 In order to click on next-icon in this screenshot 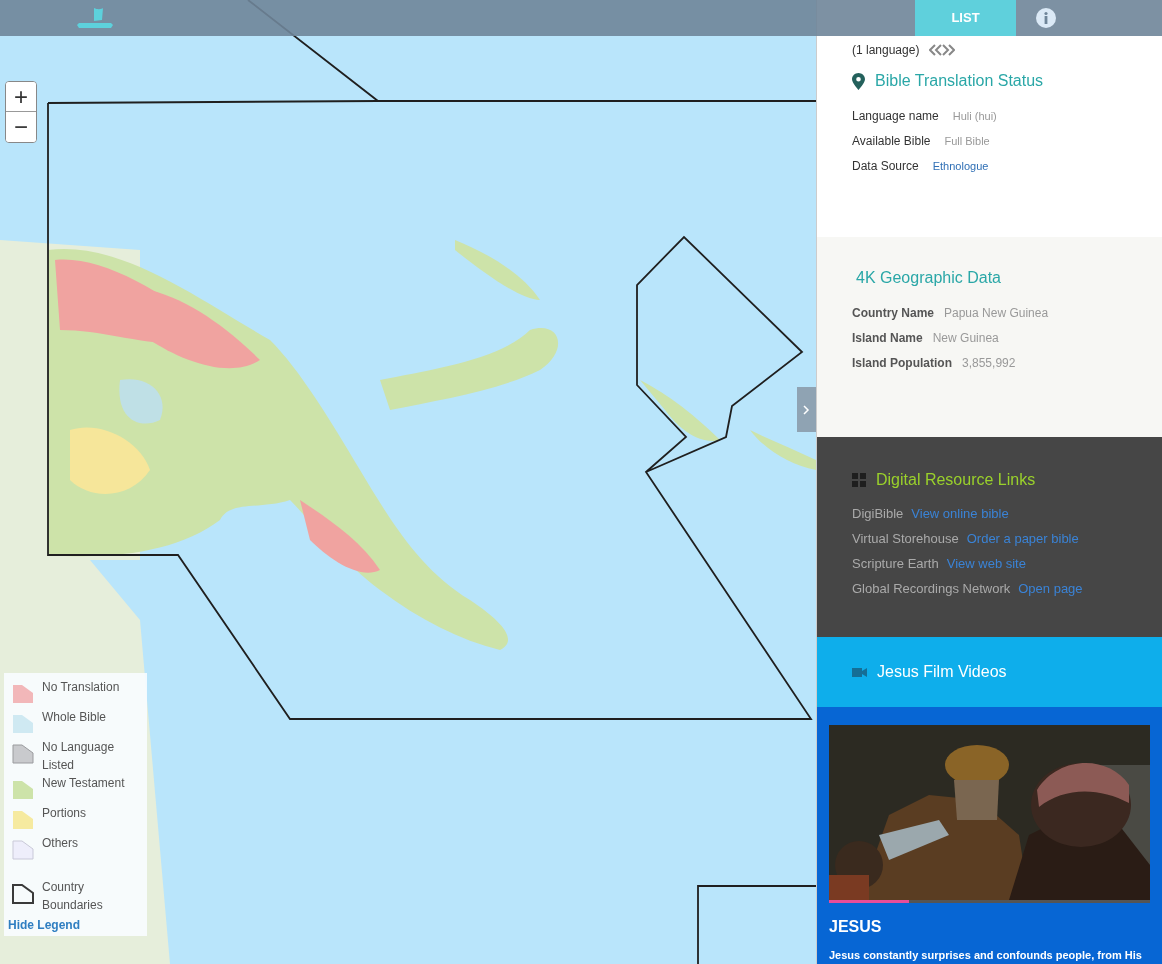, I will do `click(949, 50)`.